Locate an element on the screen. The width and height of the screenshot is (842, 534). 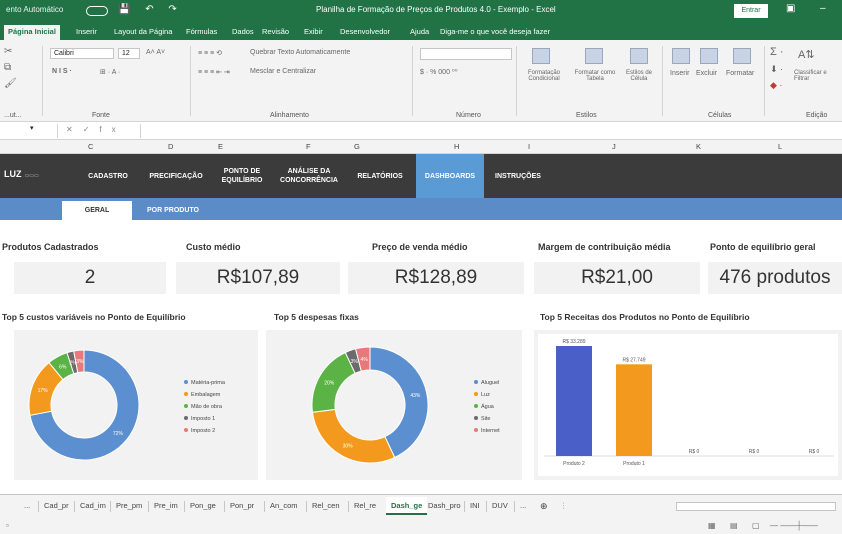
delete-cells-icon is located at coordinates (709, 56).